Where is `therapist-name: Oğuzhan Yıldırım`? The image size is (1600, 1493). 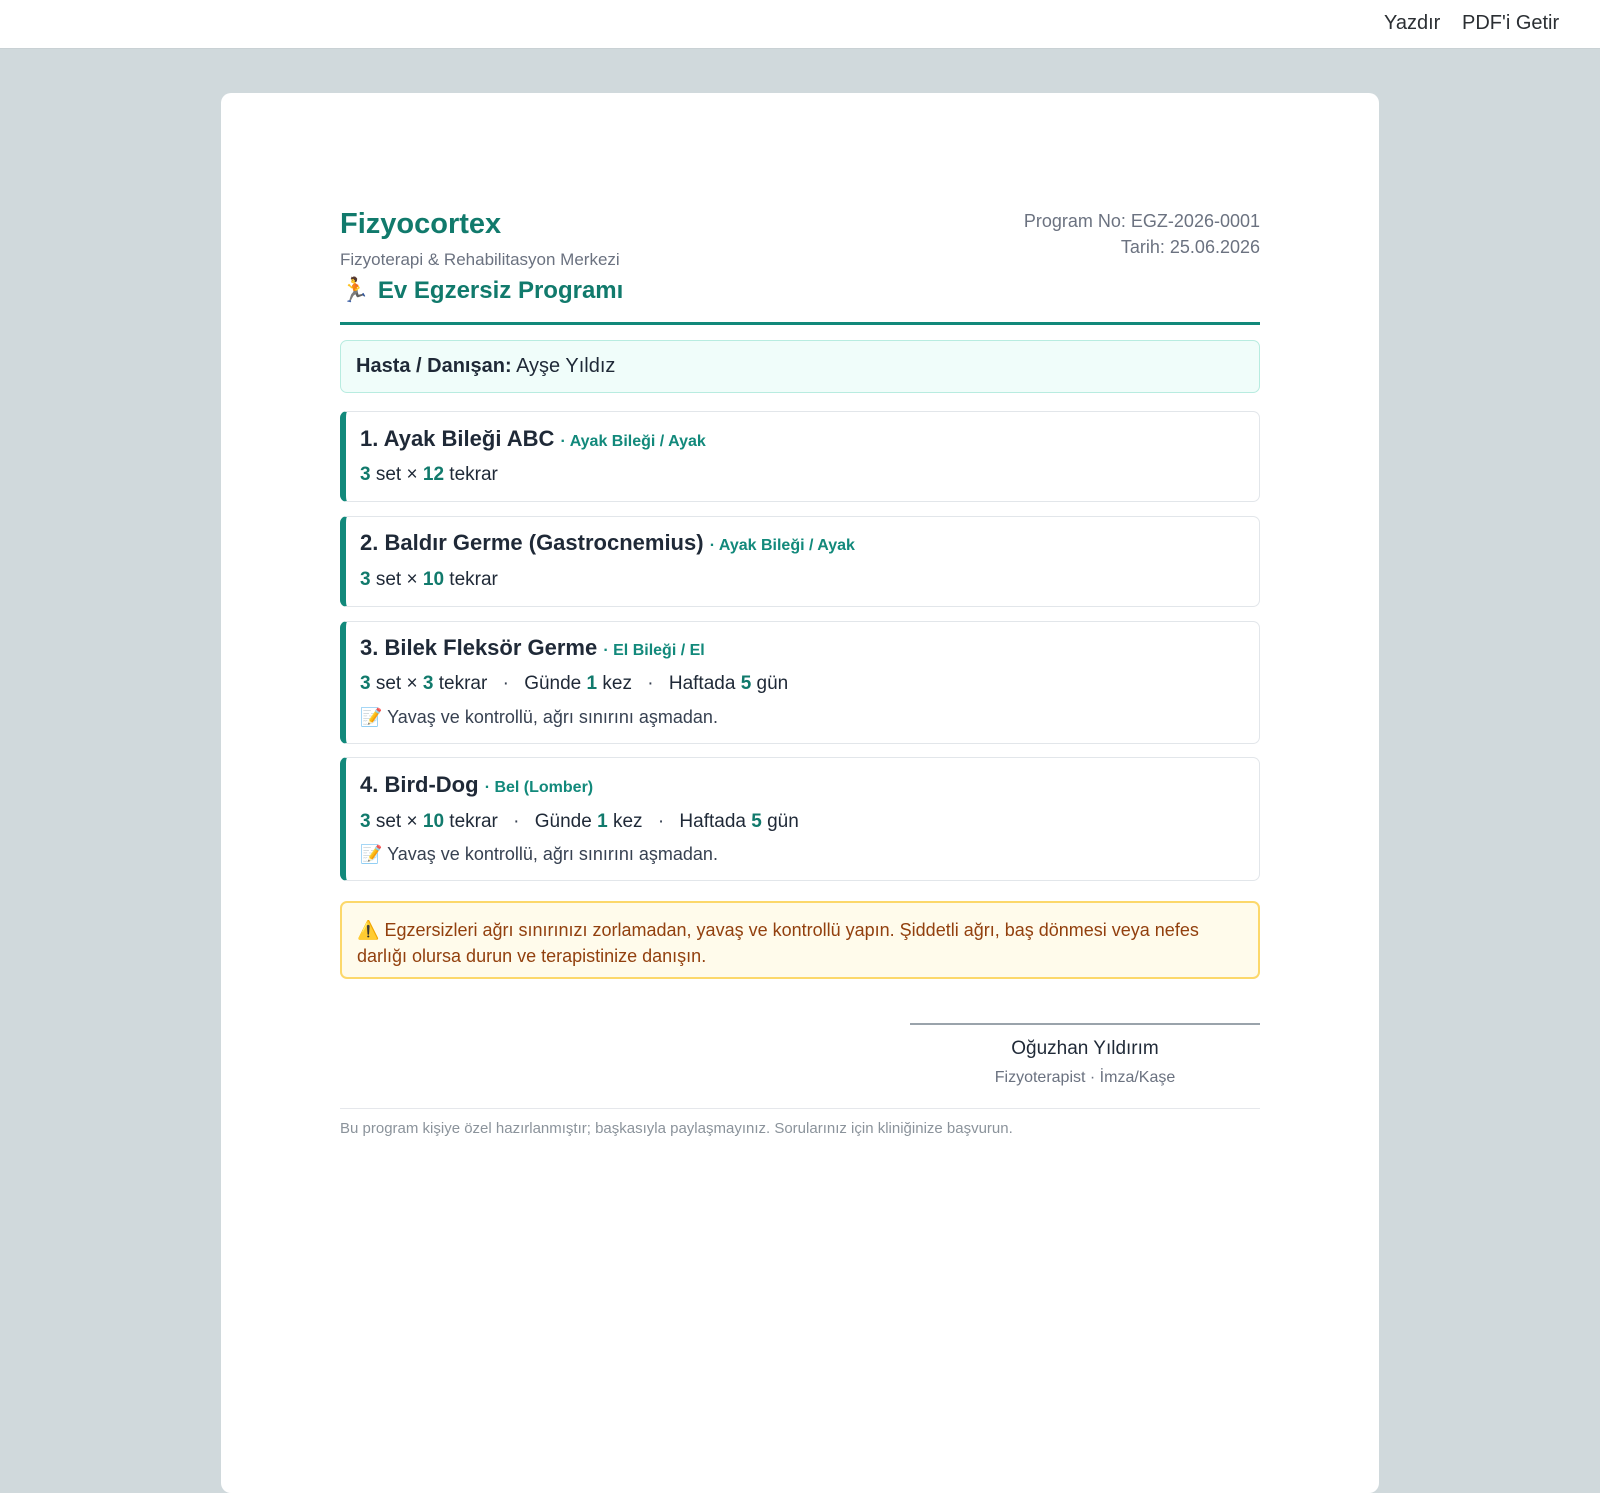
therapist-name: Oğuzhan Yıldırım is located at coordinates (1085, 1048).